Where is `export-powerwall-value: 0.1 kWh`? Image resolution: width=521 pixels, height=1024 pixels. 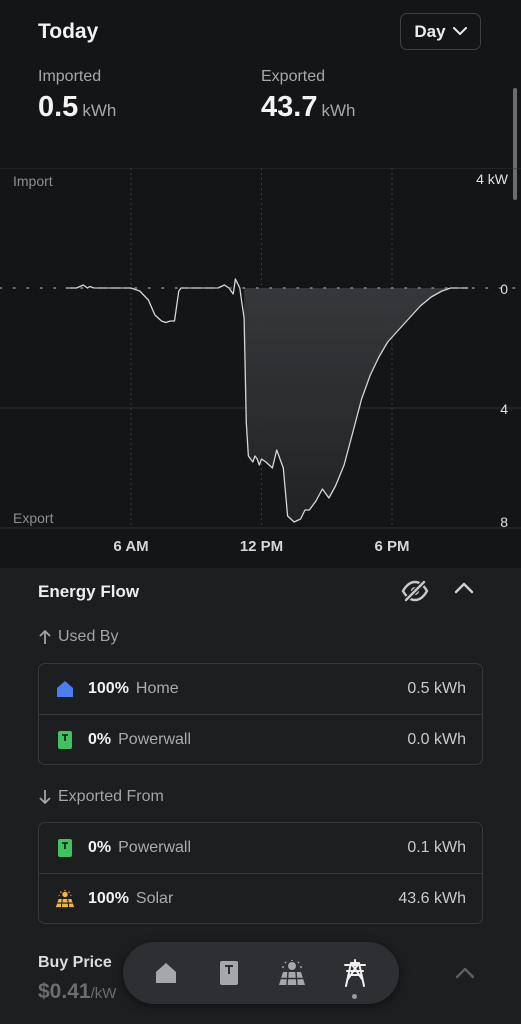 export-powerwall-value: 0.1 kWh is located at coordinates (436, 847).